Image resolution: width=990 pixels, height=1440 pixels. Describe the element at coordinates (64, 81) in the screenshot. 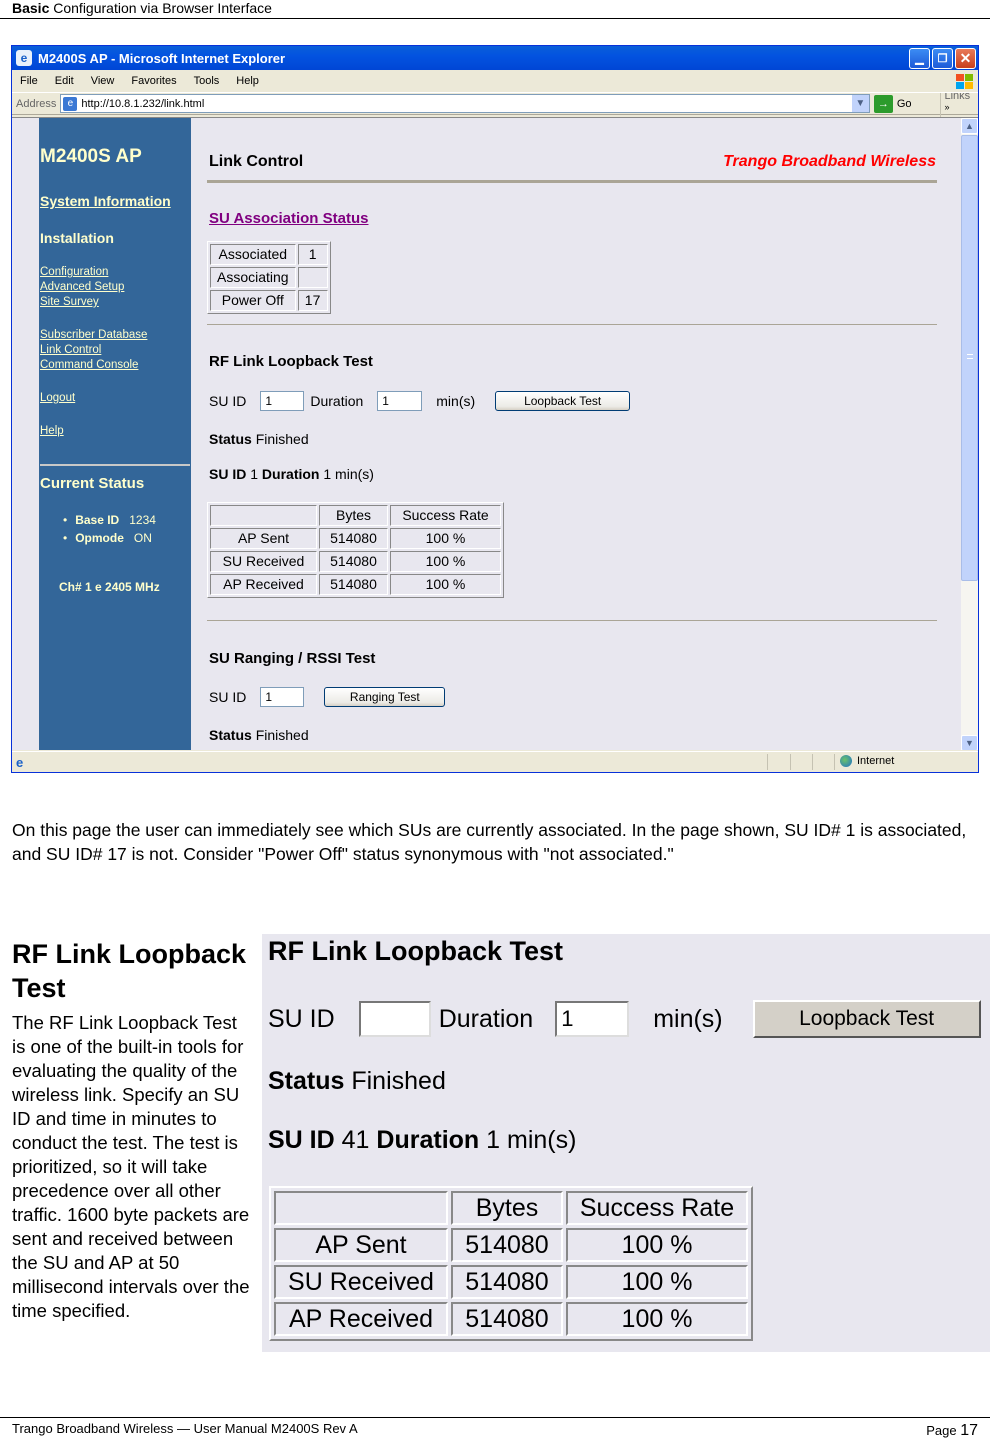

I see `menu-edit: Edit` at that location.